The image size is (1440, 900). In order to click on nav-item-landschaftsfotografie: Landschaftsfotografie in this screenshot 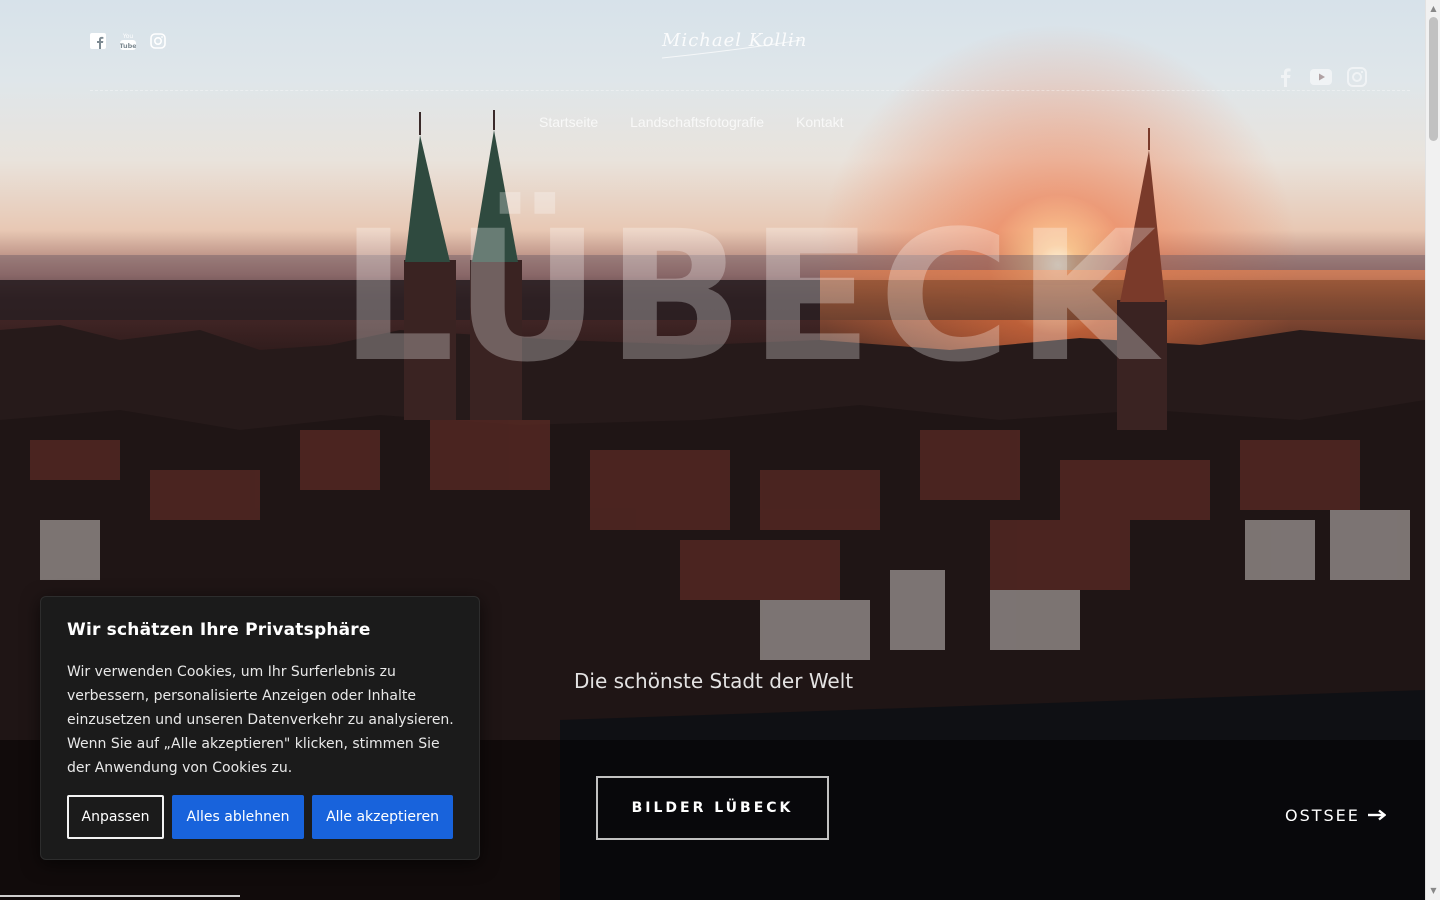, I will do `click(697, 122)`.